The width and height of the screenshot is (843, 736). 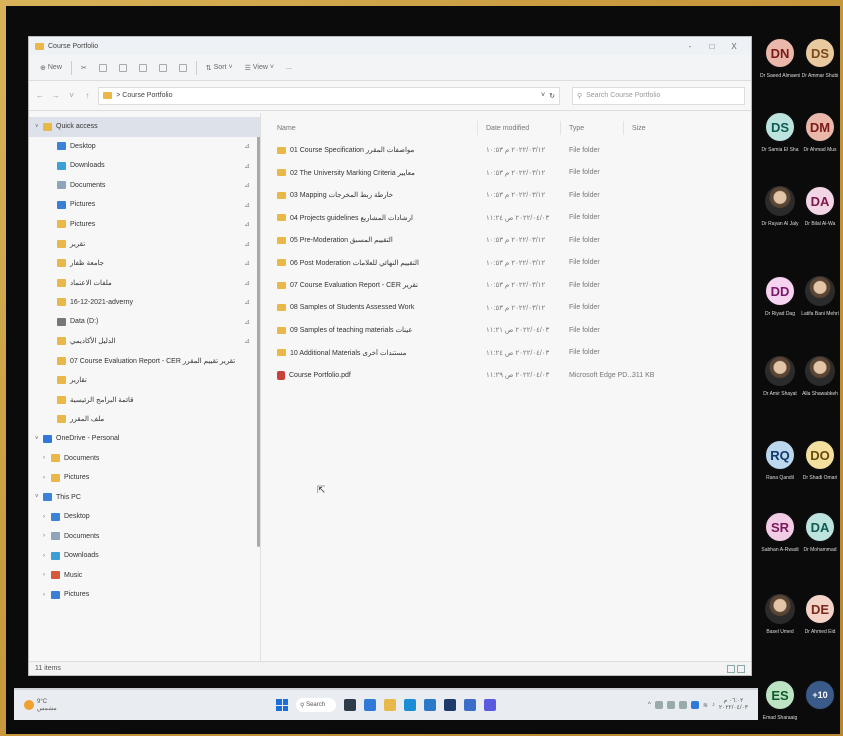 I want to click on close-button: X, so click(x=734, y=46).